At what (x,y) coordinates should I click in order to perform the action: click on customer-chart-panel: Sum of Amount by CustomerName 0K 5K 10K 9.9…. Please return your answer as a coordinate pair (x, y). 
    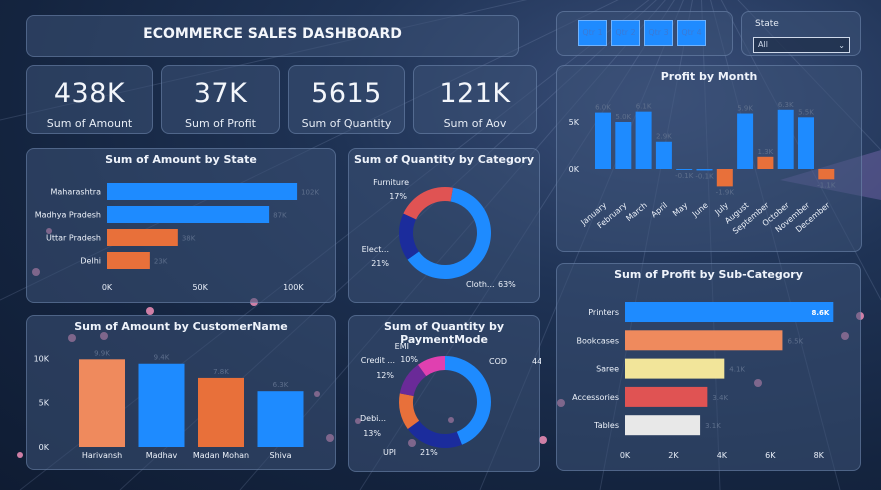
    Looking at the image, I should click on (181, 392).